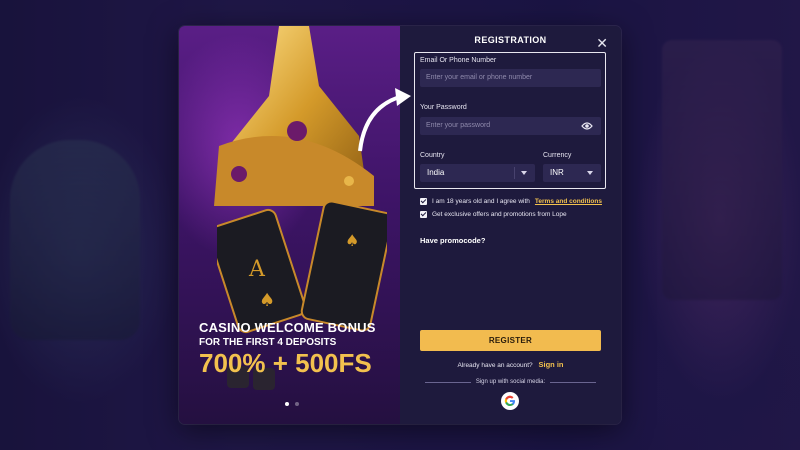 The image size is (800, 450). I want to click on close-icon: ✕, so click(602, 43).